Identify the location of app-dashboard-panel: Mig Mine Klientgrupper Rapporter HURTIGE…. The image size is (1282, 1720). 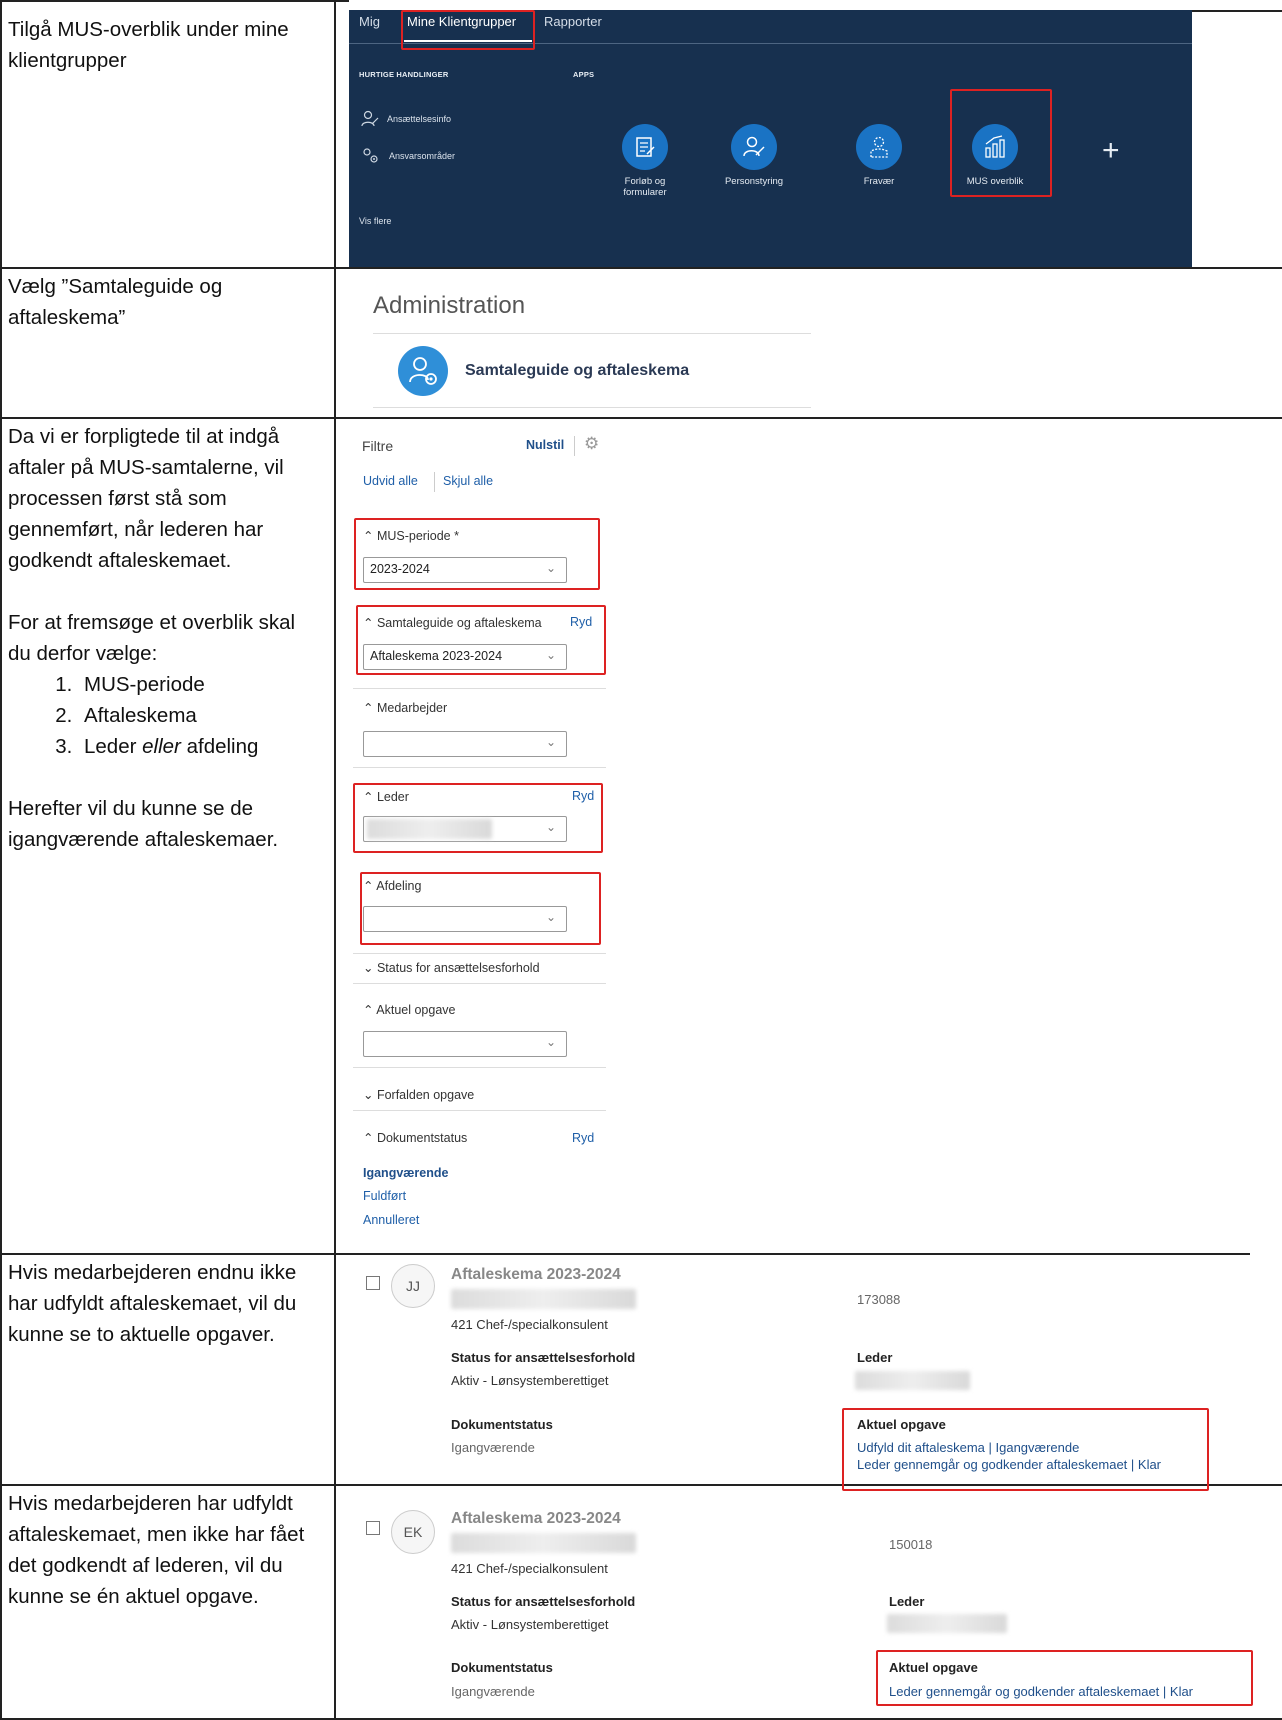
(770, 138).